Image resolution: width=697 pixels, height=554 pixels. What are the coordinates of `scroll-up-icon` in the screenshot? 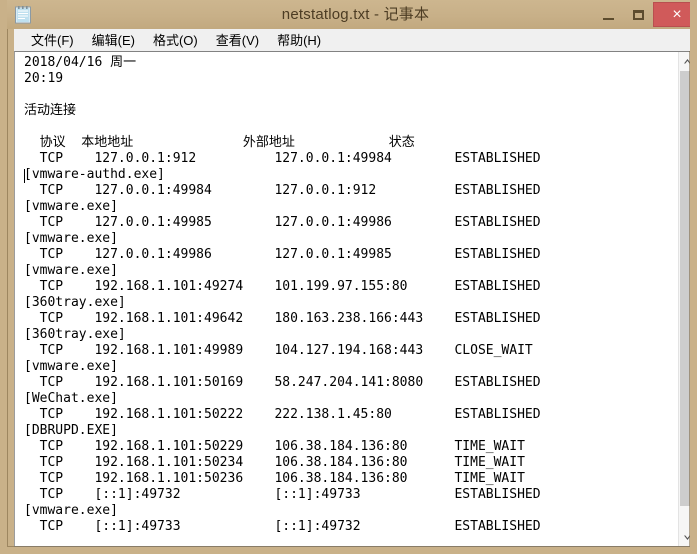 It's located at (684, 61).